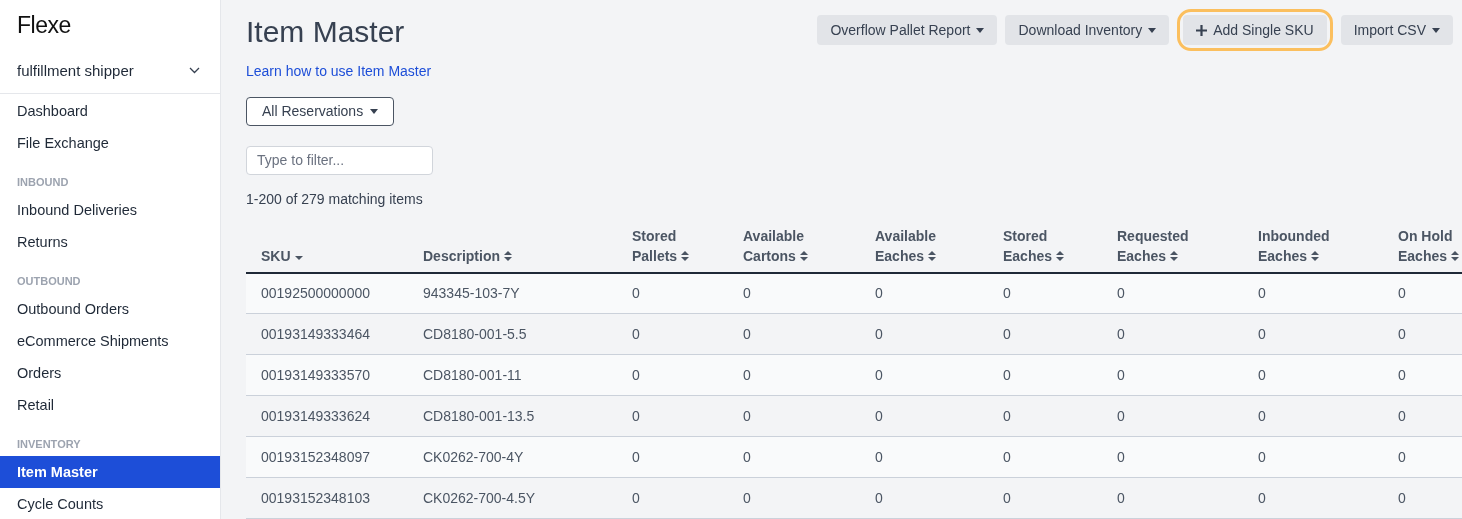 Image resolution: width=1462 pixels, height=519 pixels. What do you see at coordinates (327, 334) in the screenshot?
I see `table-cell: 00193149333464` at bounding box center [327, 334].